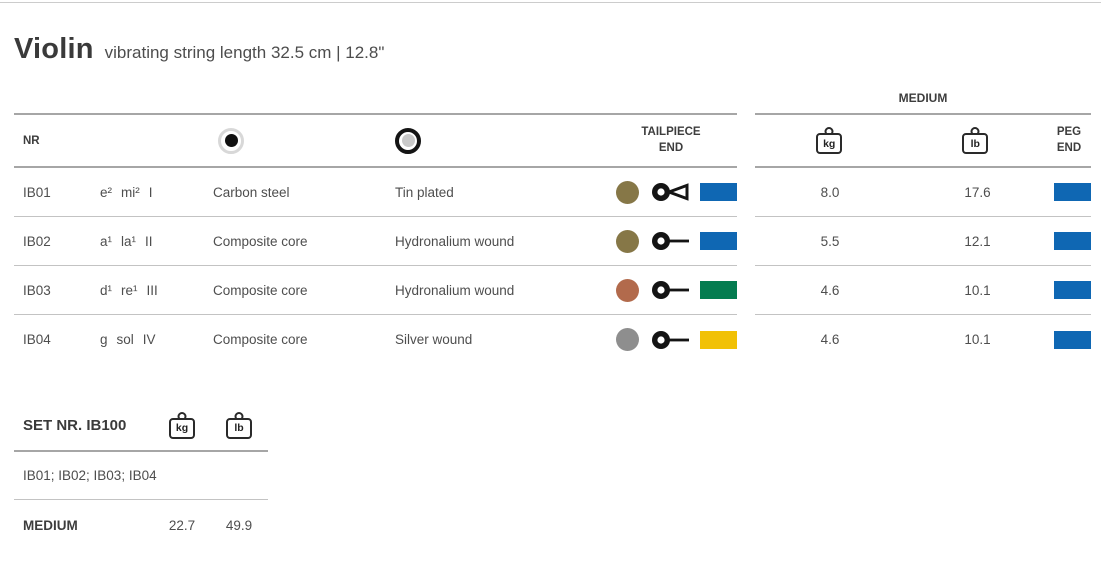 This screenshot has width=1101, height=563. Describe the element at coordinates (31, 140) in the screenshot. I see `nr-column-header: NR` at that location.